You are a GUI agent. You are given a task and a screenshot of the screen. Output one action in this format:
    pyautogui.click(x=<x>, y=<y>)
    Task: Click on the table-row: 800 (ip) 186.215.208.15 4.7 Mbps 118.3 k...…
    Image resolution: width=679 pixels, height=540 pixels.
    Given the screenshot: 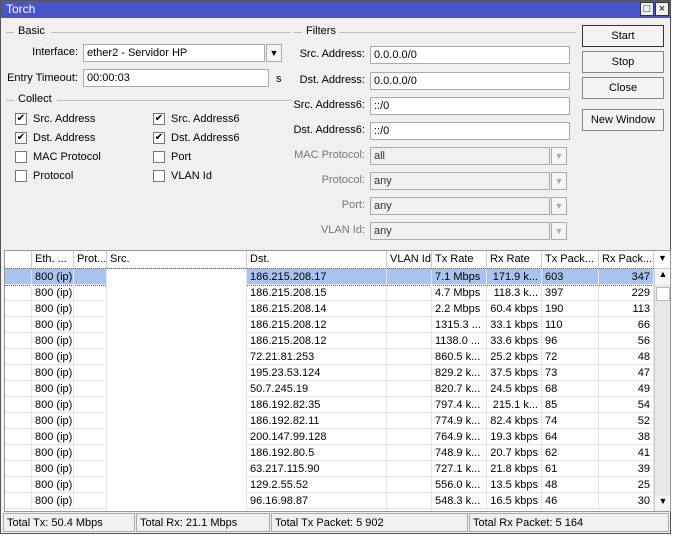 What is the action you would take?
    pyautogui.click(x=329, y=293)
    